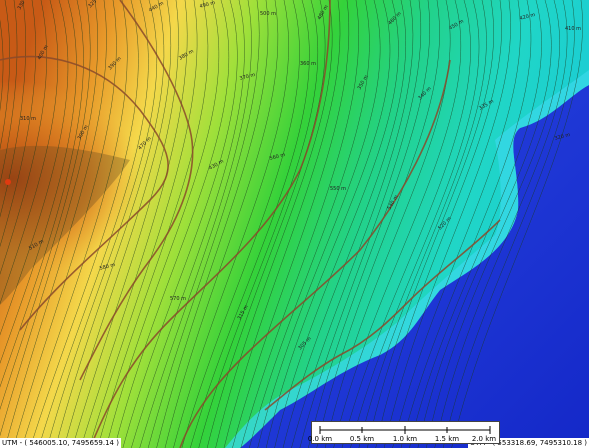 The height and width of the screenshot is (448, 589). What do you see at coordinates (178, 299) in the screenshot?
I see `contour-label: 570 m` at bounding box center [178, 299].